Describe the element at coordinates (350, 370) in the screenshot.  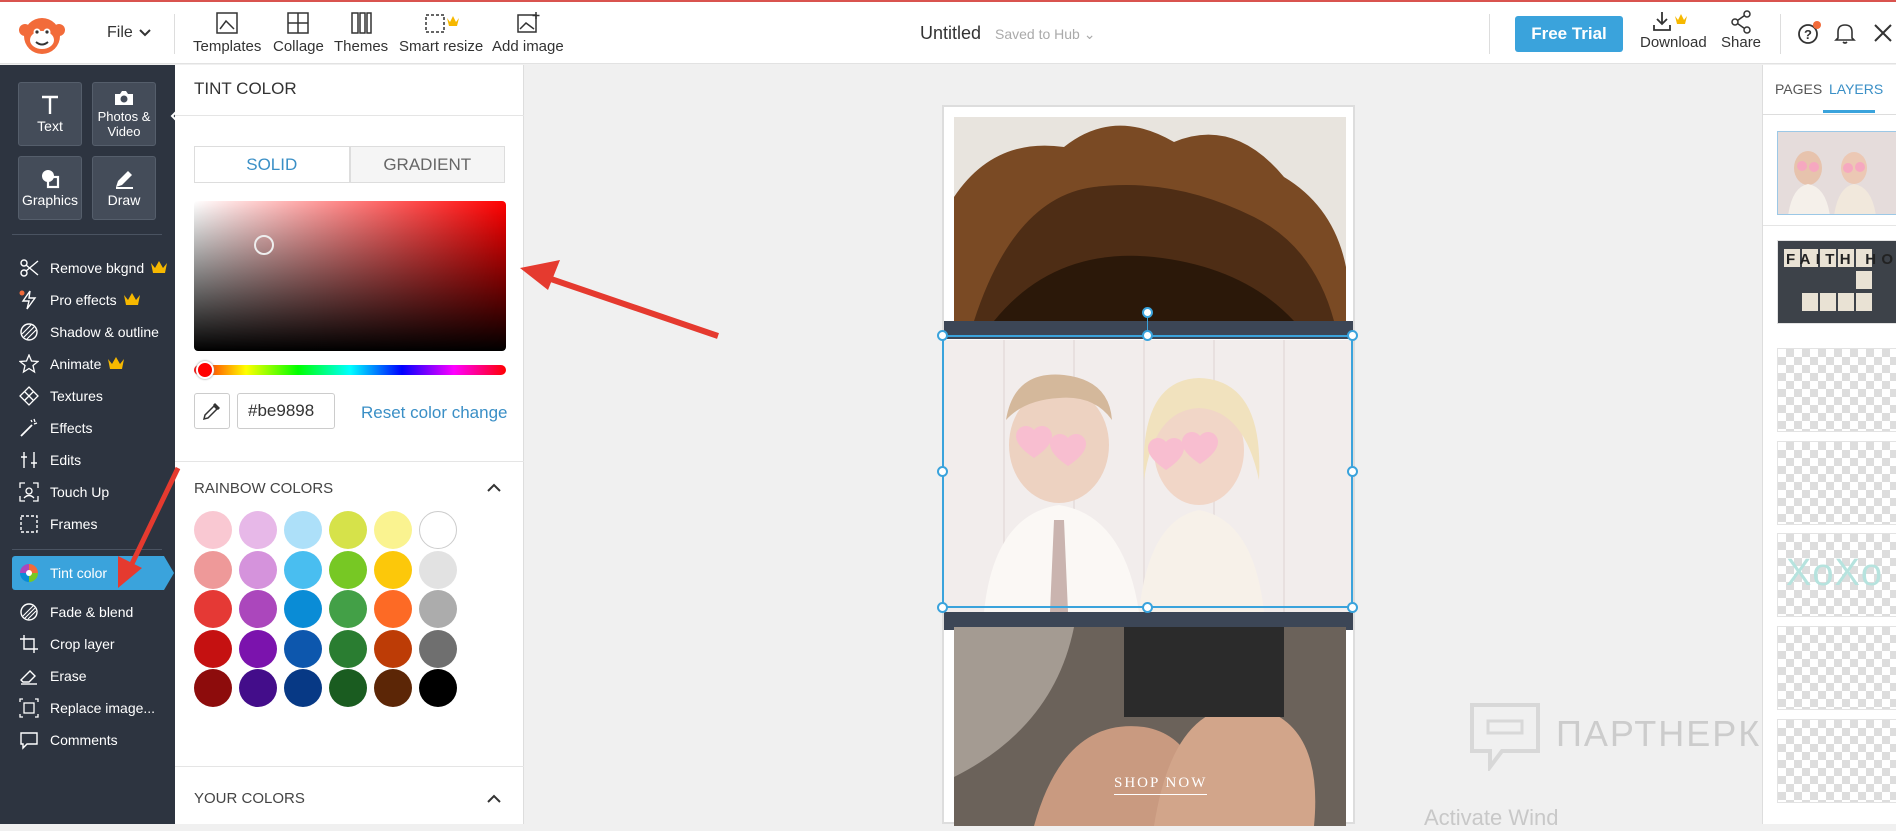
I see `hue-slider` at that location.